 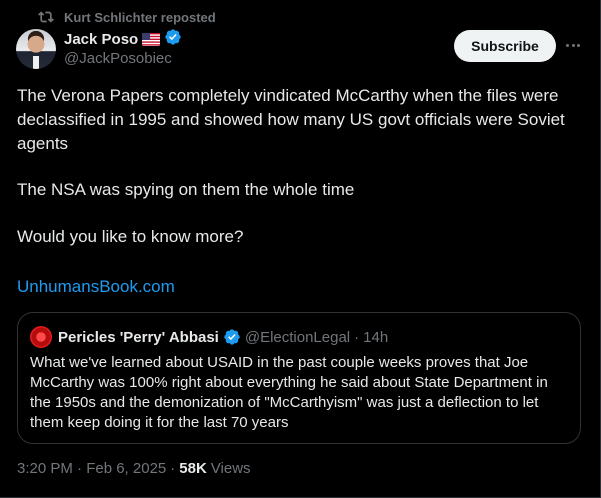 I want to click on tweet-timestamp: 3:20 PM · Feb 6, 2025, so click(x=91, y=468).